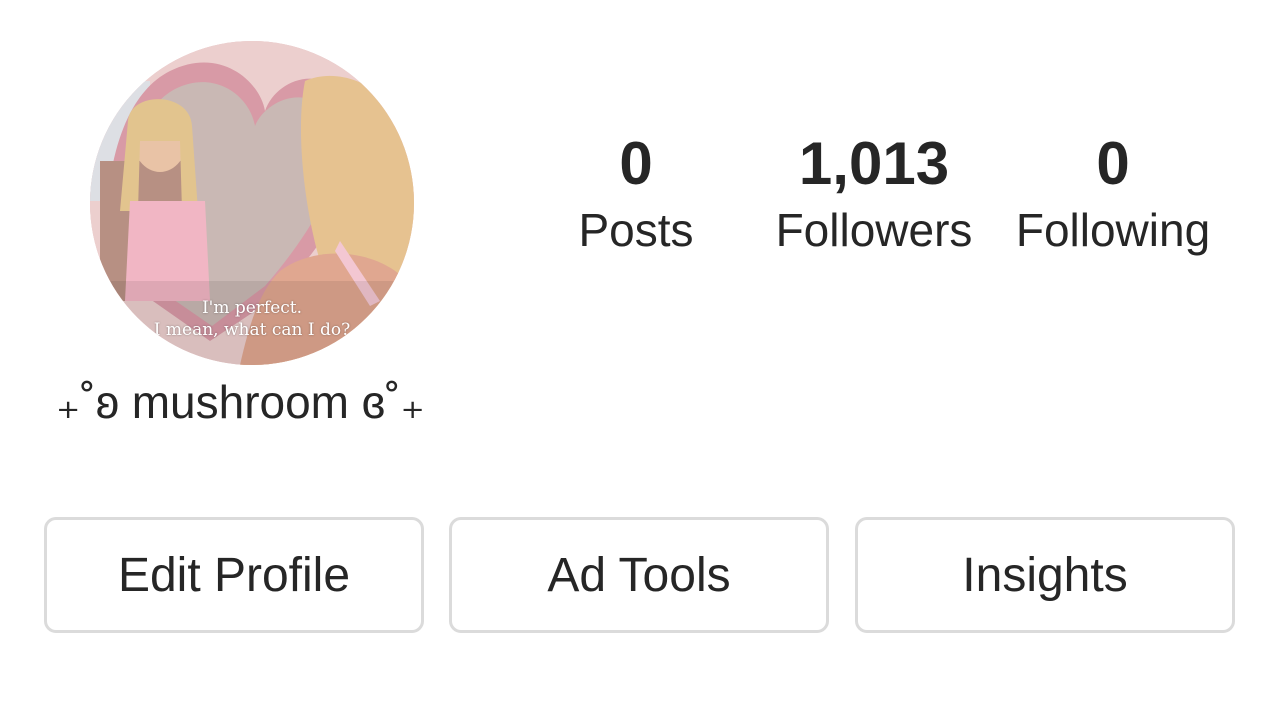 The width and height of the screenshot is (1280, 720). What do you see at coordinates (1045, 575) in the screenshot?
I see `insights-button: Insights` at bounding box center [1045, 575].